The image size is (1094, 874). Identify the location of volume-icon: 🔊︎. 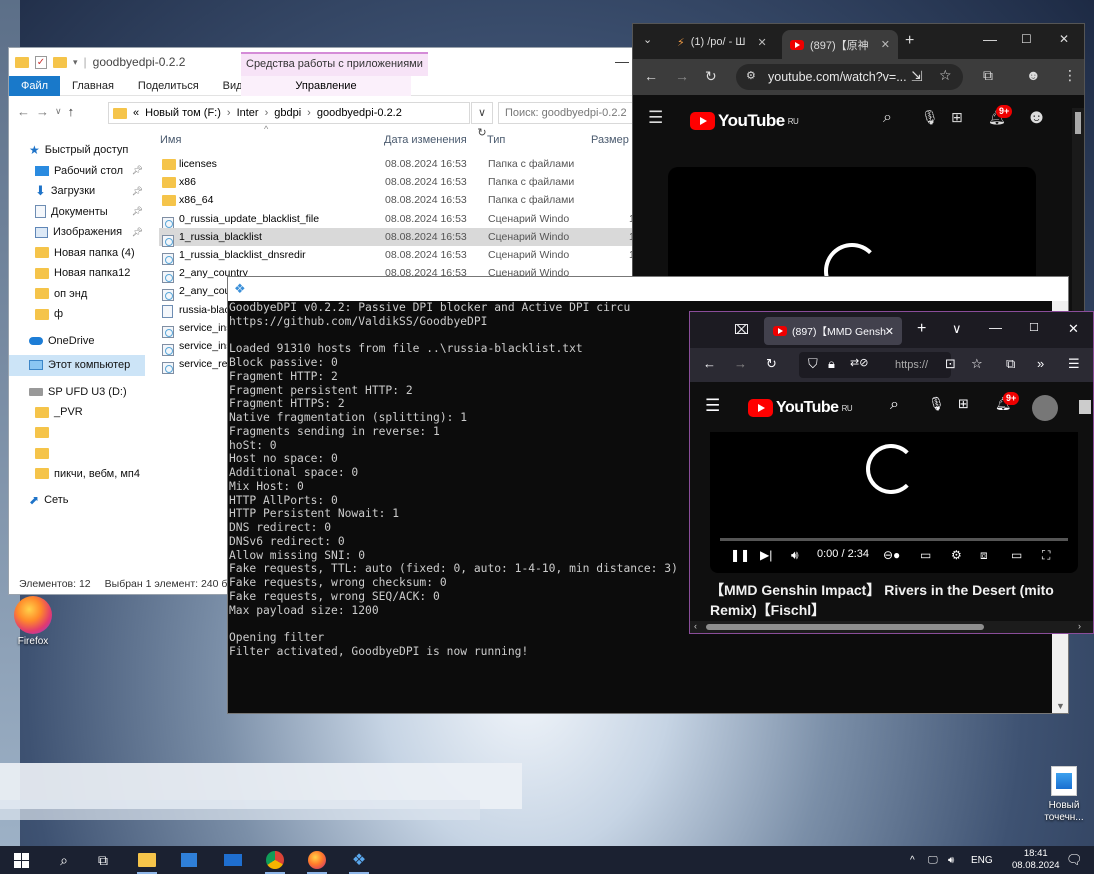
(795, 555).